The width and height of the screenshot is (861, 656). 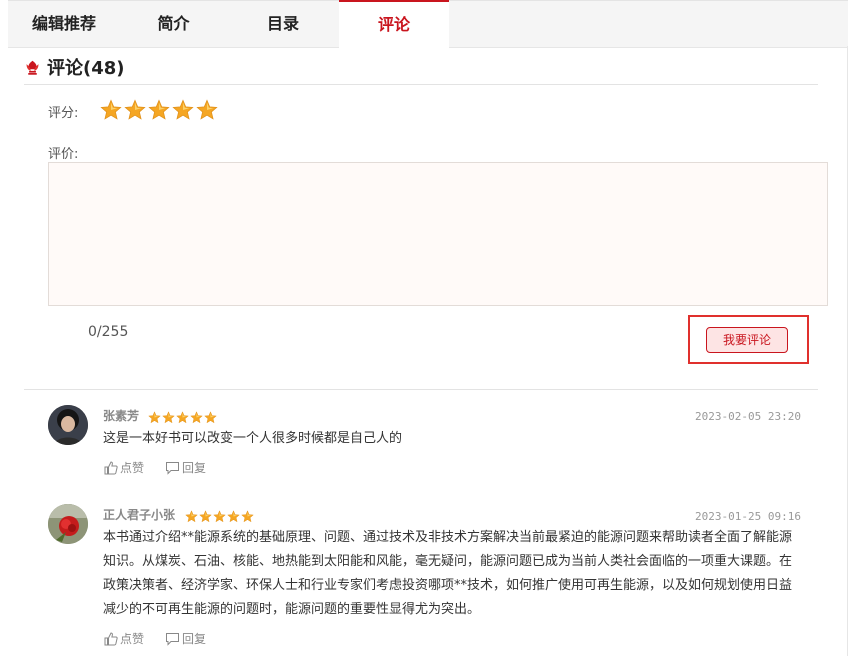 I want to click on review-label: 评价:, so click(x=63, y=154).